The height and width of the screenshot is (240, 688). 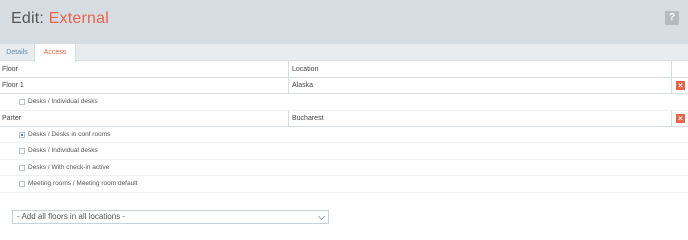 What do you see at coordinates (17, 52) in the screenshot?
I see `tab-details: Details` at bounding box center [17, 52].